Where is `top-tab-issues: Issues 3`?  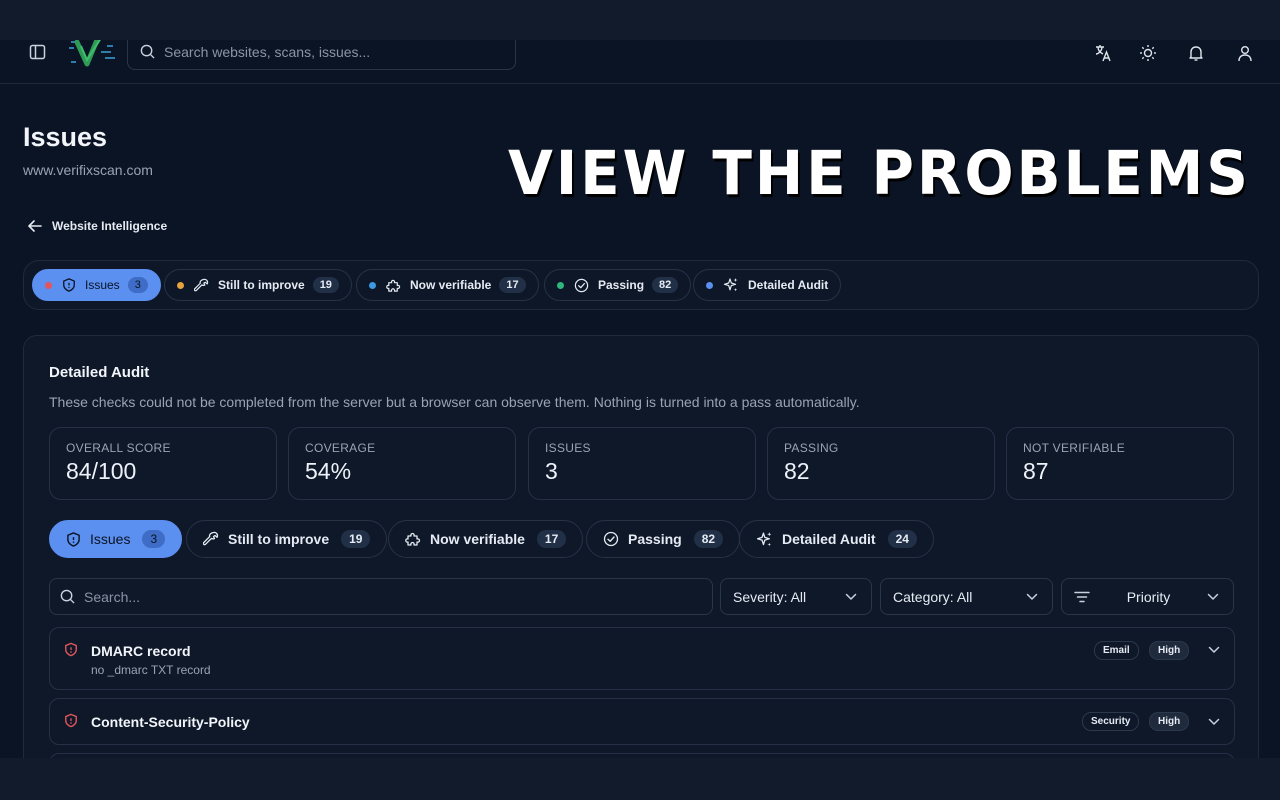 top-tab-issues: Issues 3 is located at coordinates (96, 285).